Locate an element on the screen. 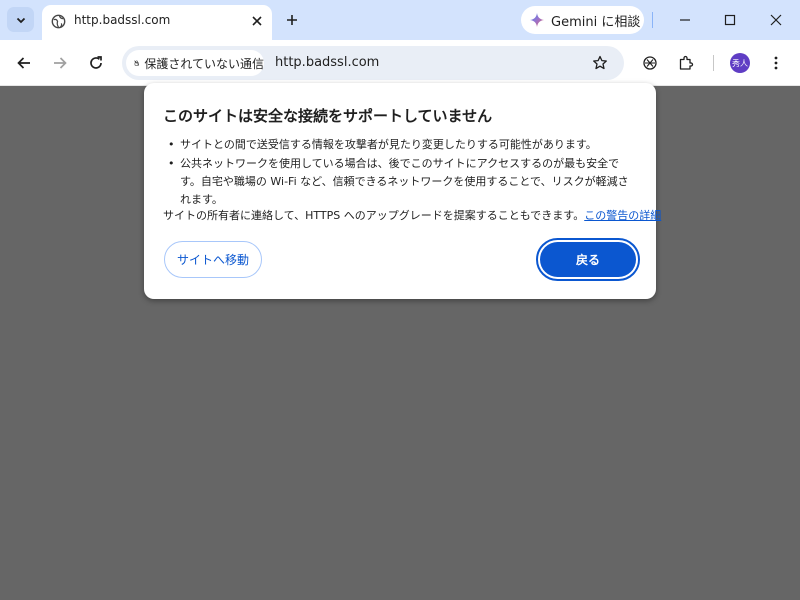  security-indicator: 保護されていない通信 is located at coordinates (195, 63).